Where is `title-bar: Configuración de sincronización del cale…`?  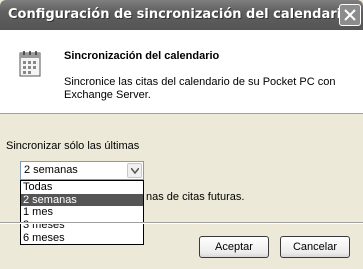
title-bar: Configuración de sincronización del cale… is located at coordinates (181, 15).